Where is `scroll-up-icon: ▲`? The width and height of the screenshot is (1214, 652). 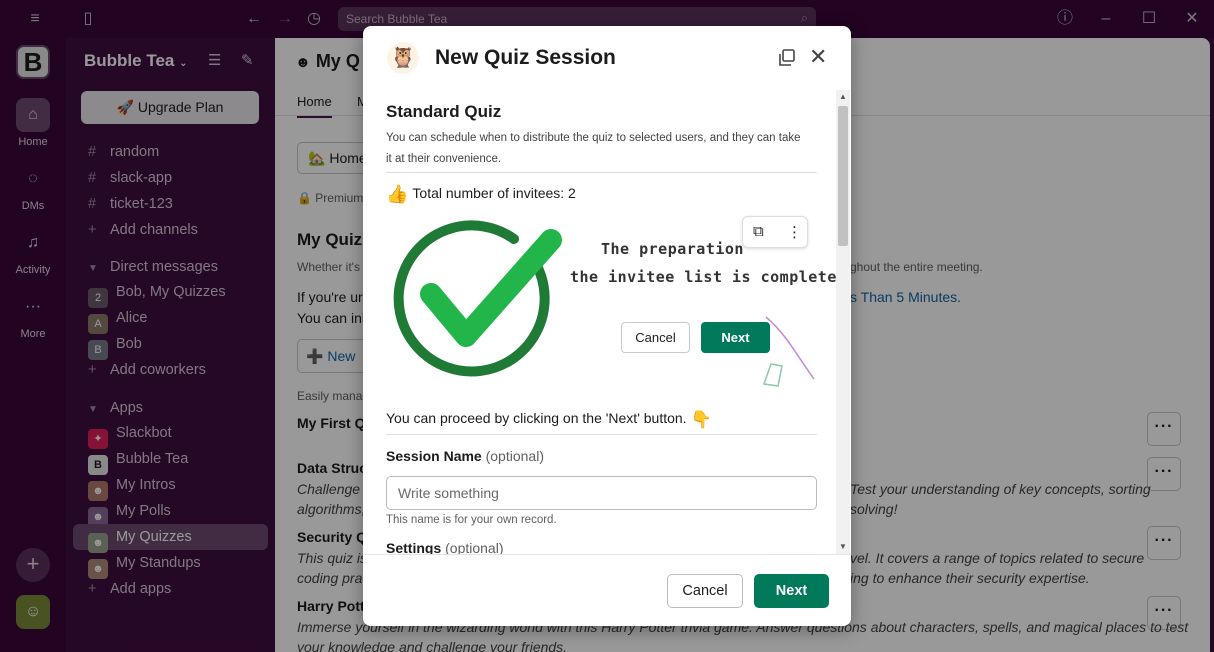 scroll-up-icon: ▲ is located at coordinates (843, 96).